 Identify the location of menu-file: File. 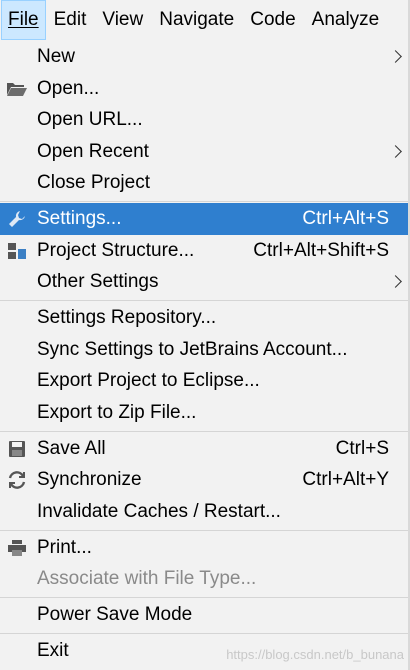
(23, 20).